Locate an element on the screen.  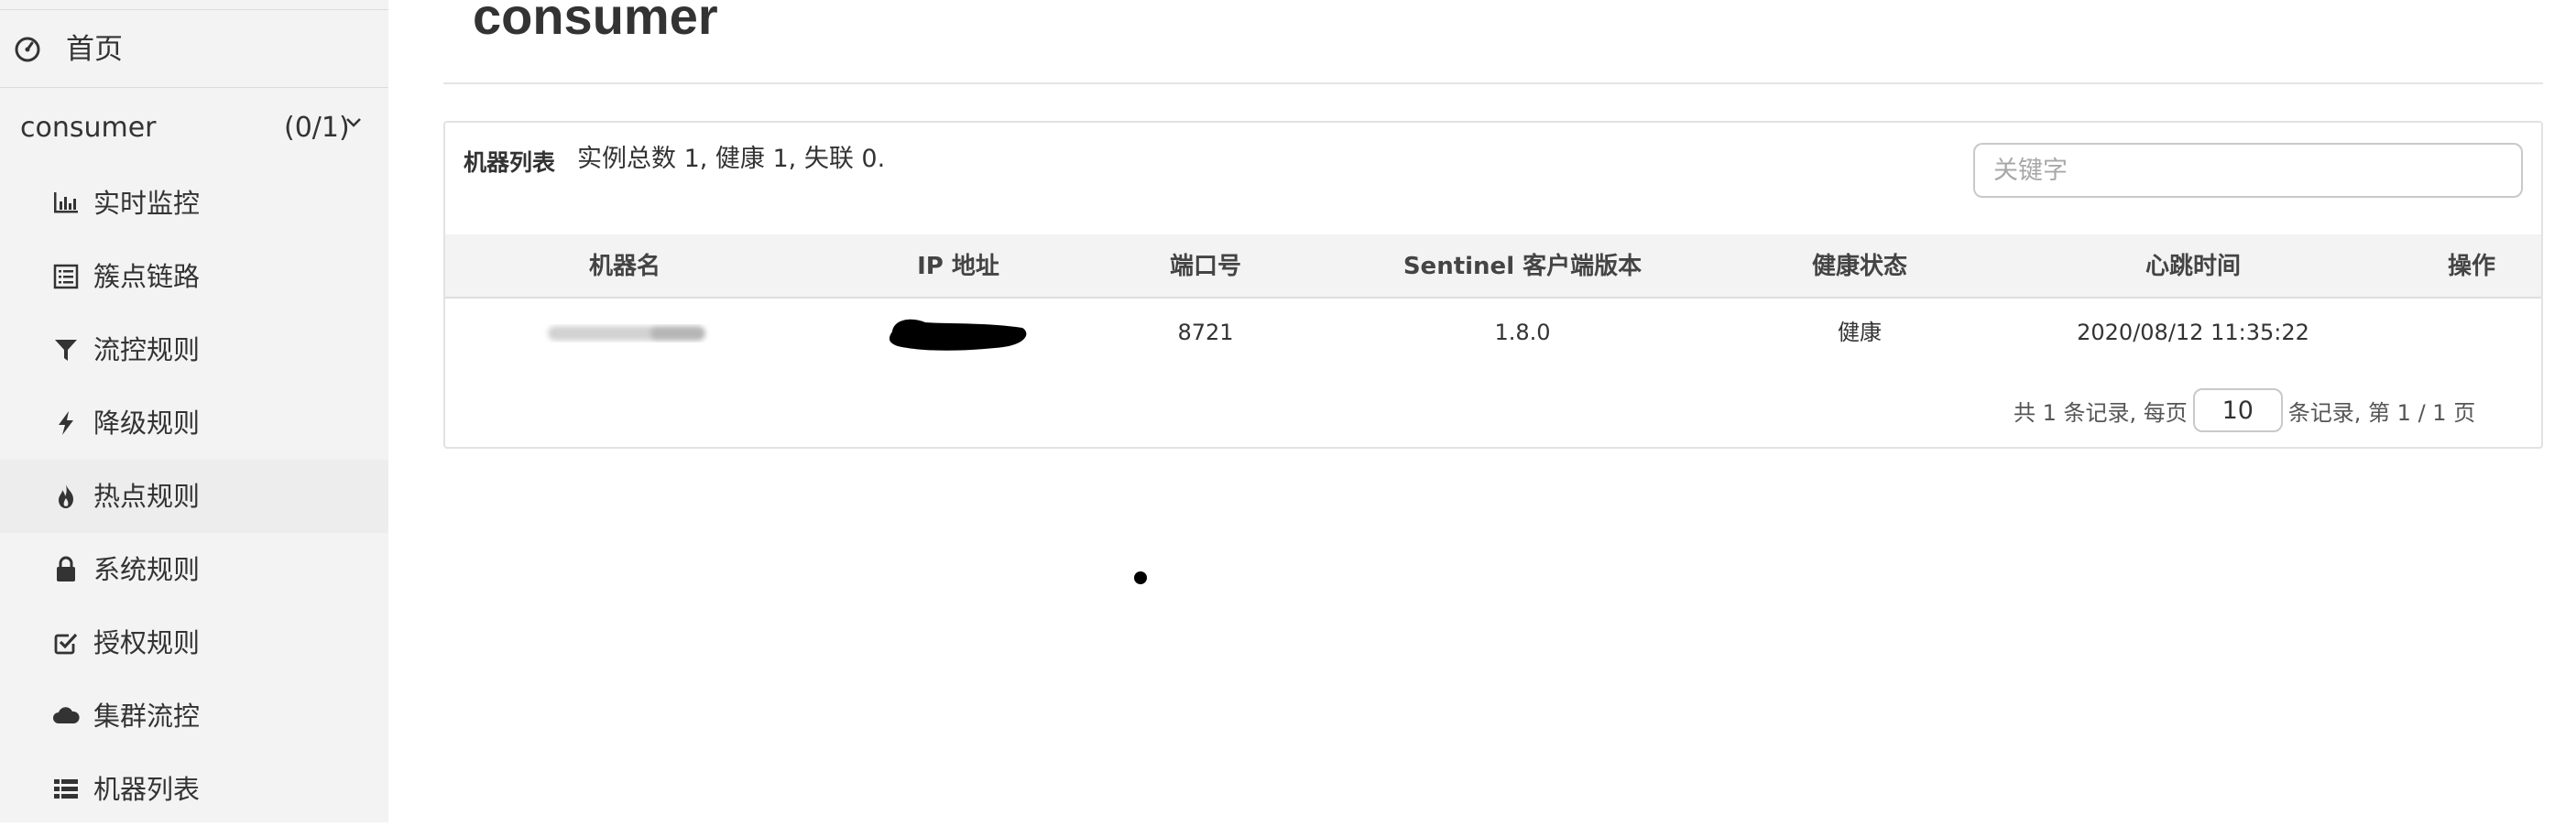
pagination-page-info: 条记录, 第 1 / 1 页 is located at coordinates (2382, 413).